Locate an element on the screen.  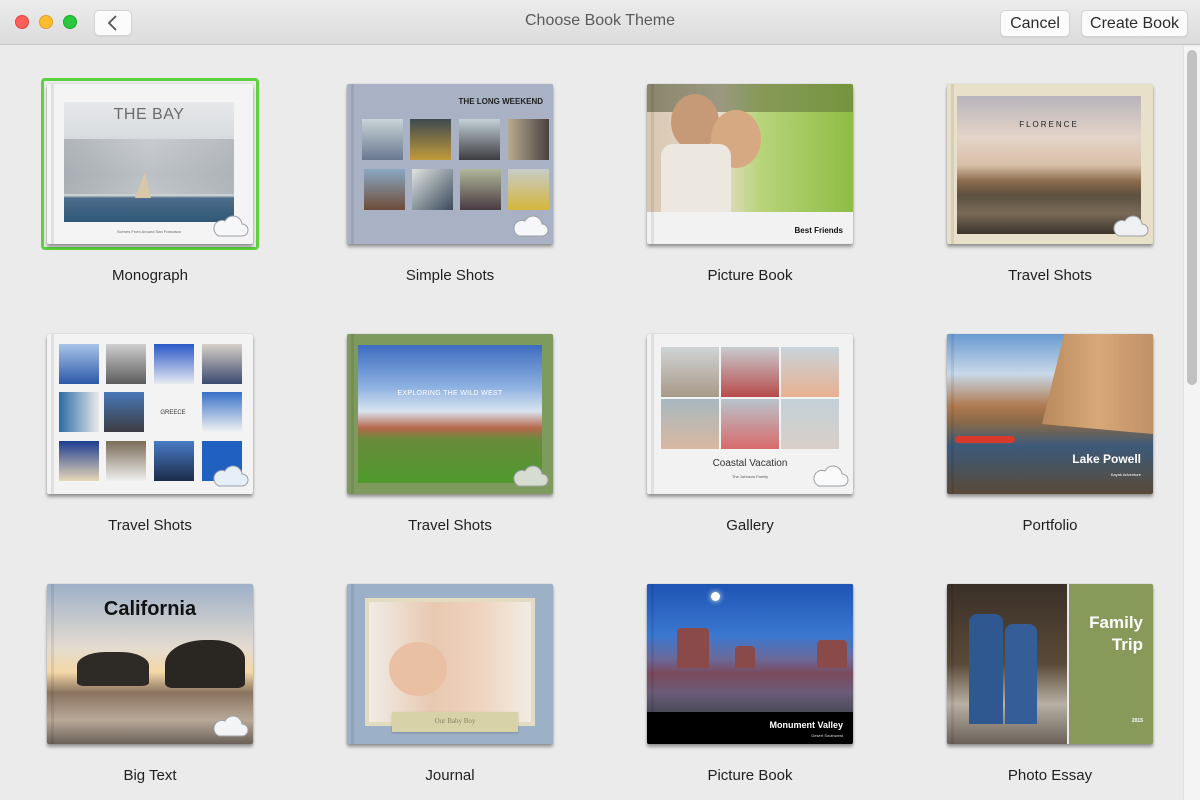
theme-item-big-text: California Big Text is located at coordinates (150, 671).